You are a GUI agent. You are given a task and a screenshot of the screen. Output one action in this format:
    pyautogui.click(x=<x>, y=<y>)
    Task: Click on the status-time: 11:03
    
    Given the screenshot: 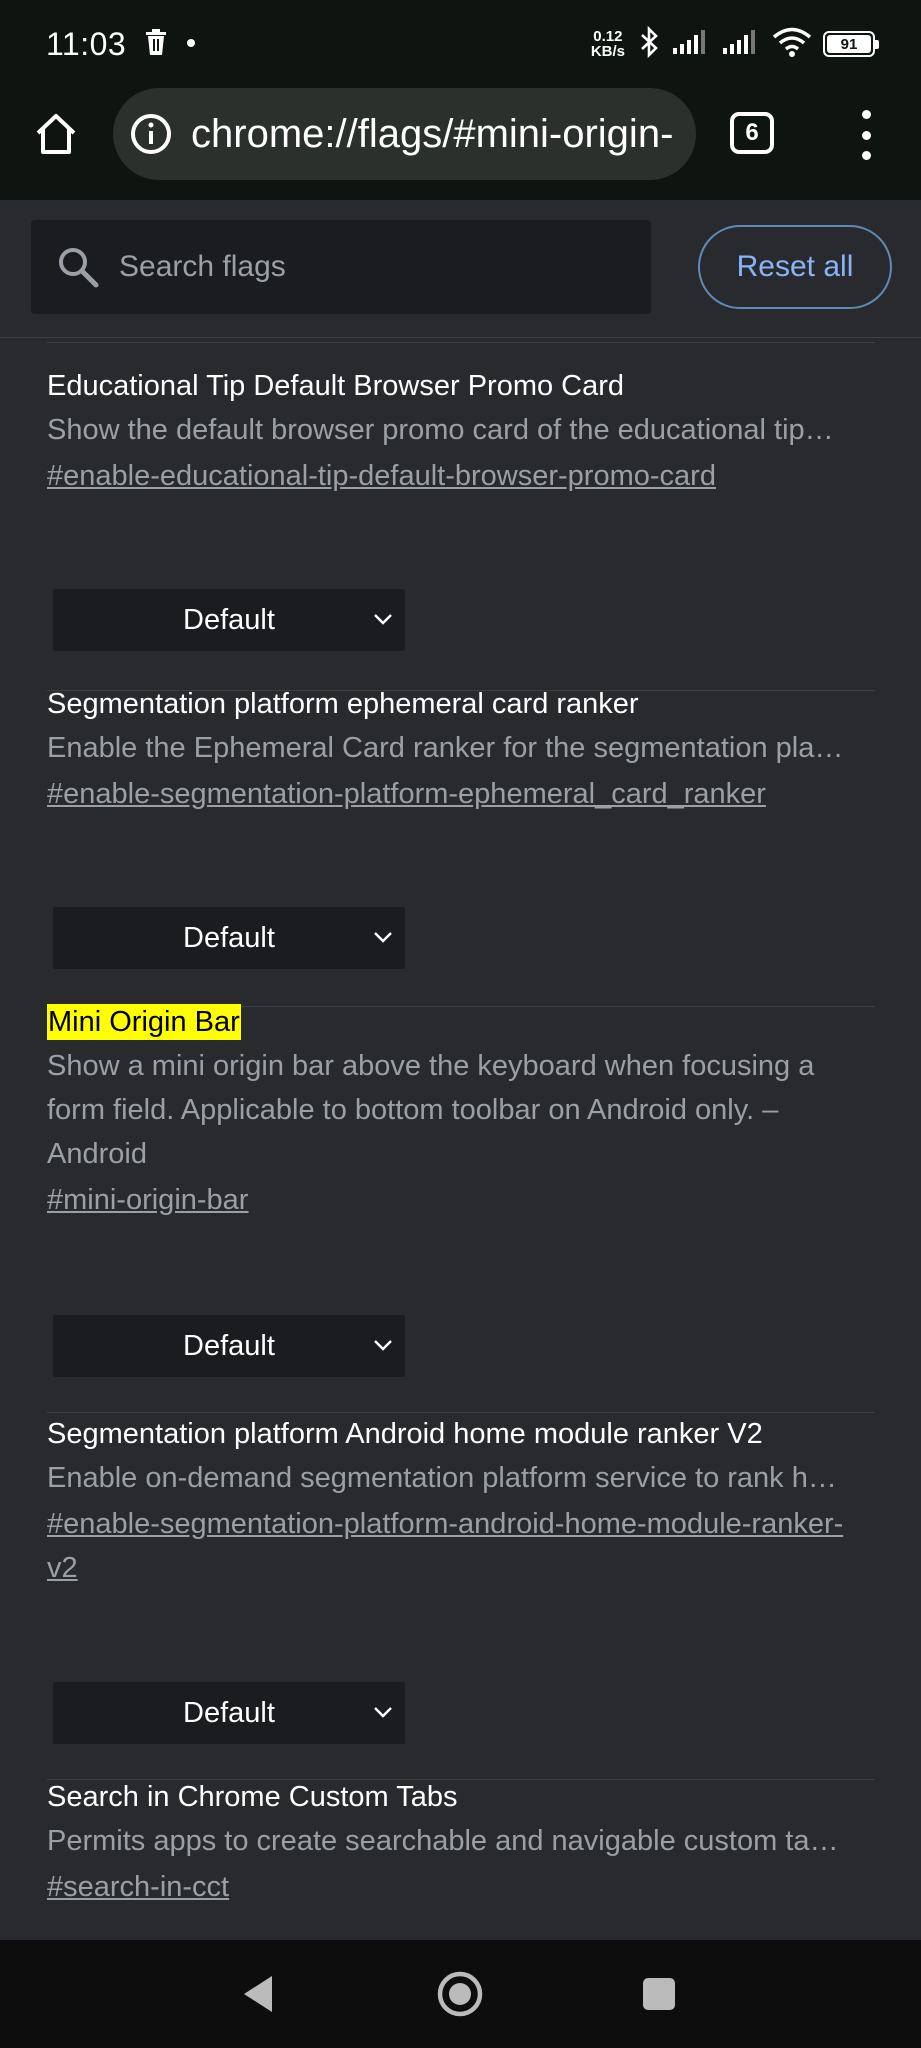 What is the action you would take?
    pyautogui.click(x=86, y=43)
    